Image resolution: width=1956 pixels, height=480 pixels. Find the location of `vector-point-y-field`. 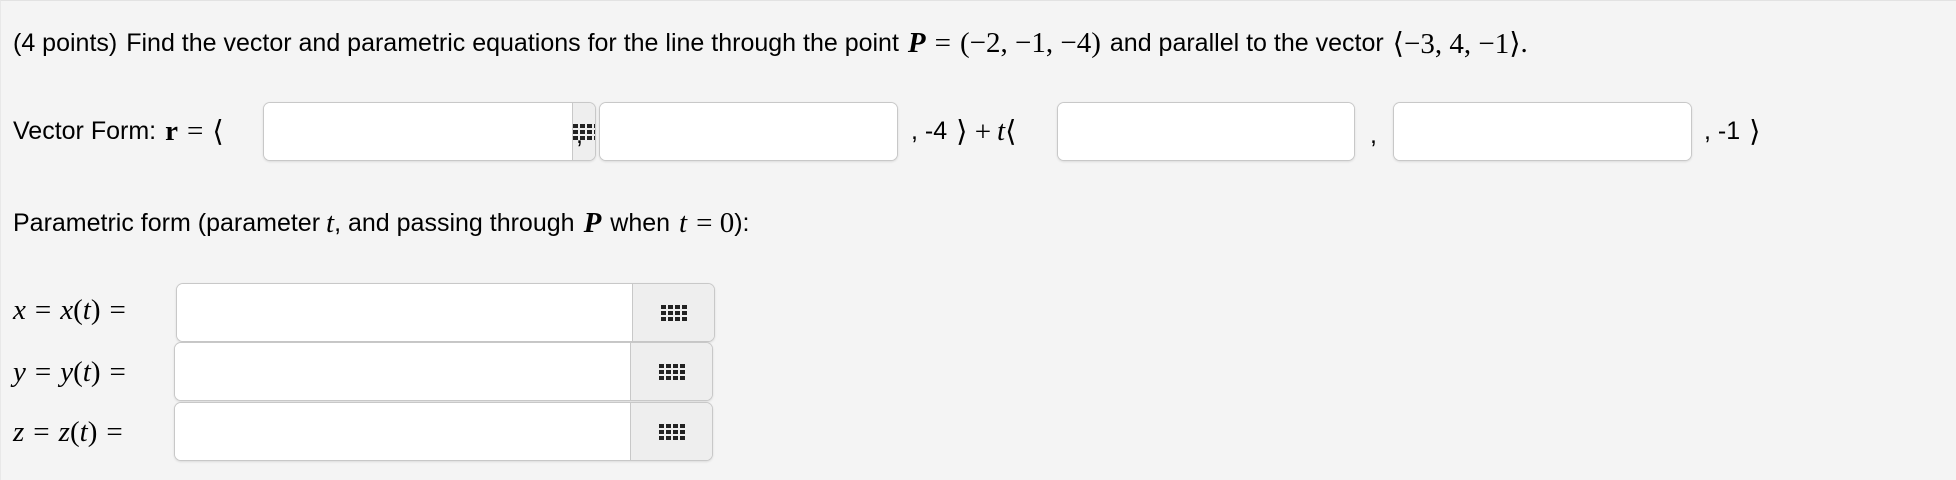

vector-point-y-field is located at coordinates (748, 131).